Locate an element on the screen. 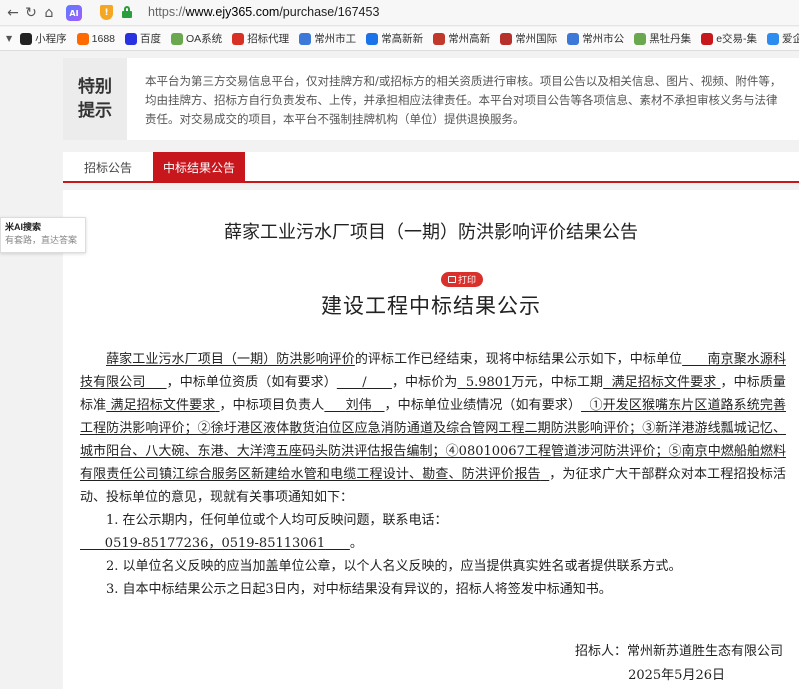 Image resolution: width=799 pixels, height=689 pixels. bookmark-label: 常高新新 is located at coordinates (402, 39).